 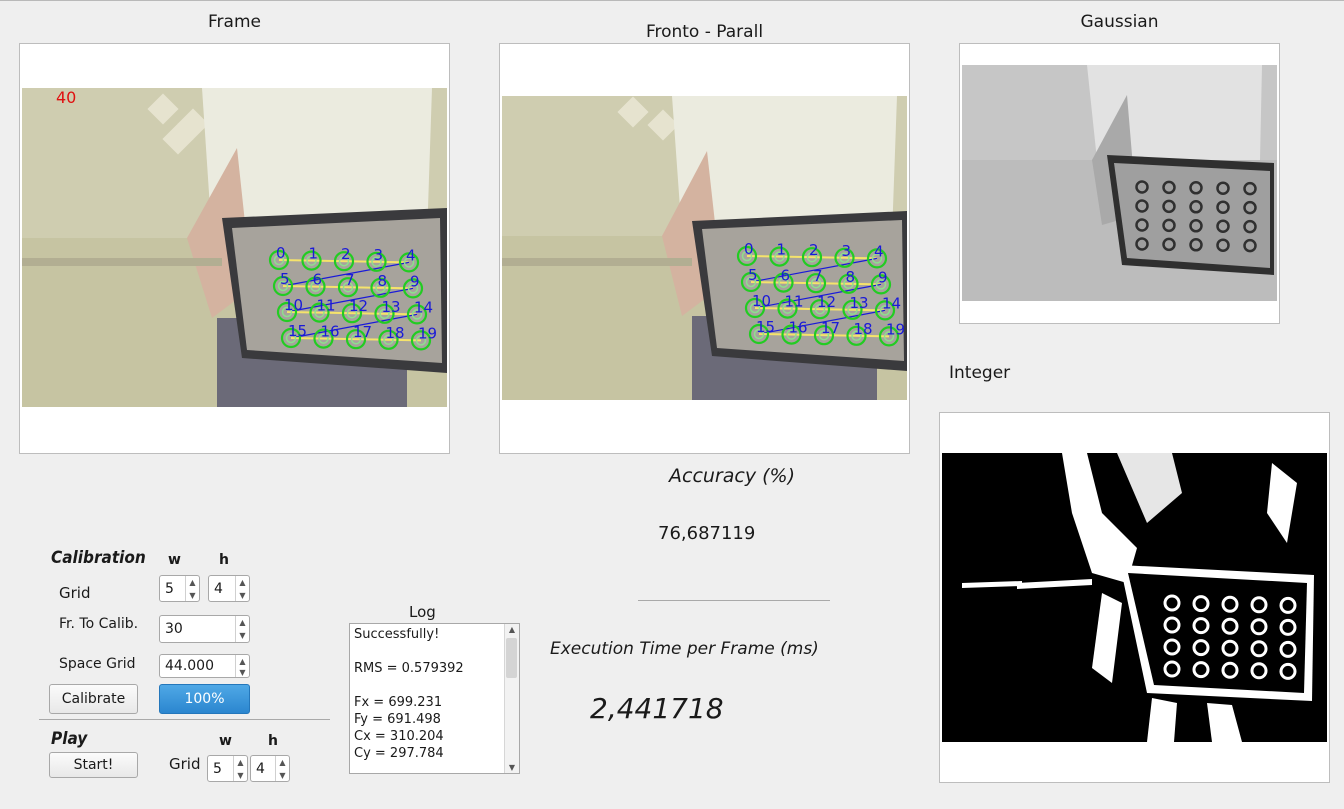 I want to click on frame-grid-point-label: 7, so click(x=350, y=280).